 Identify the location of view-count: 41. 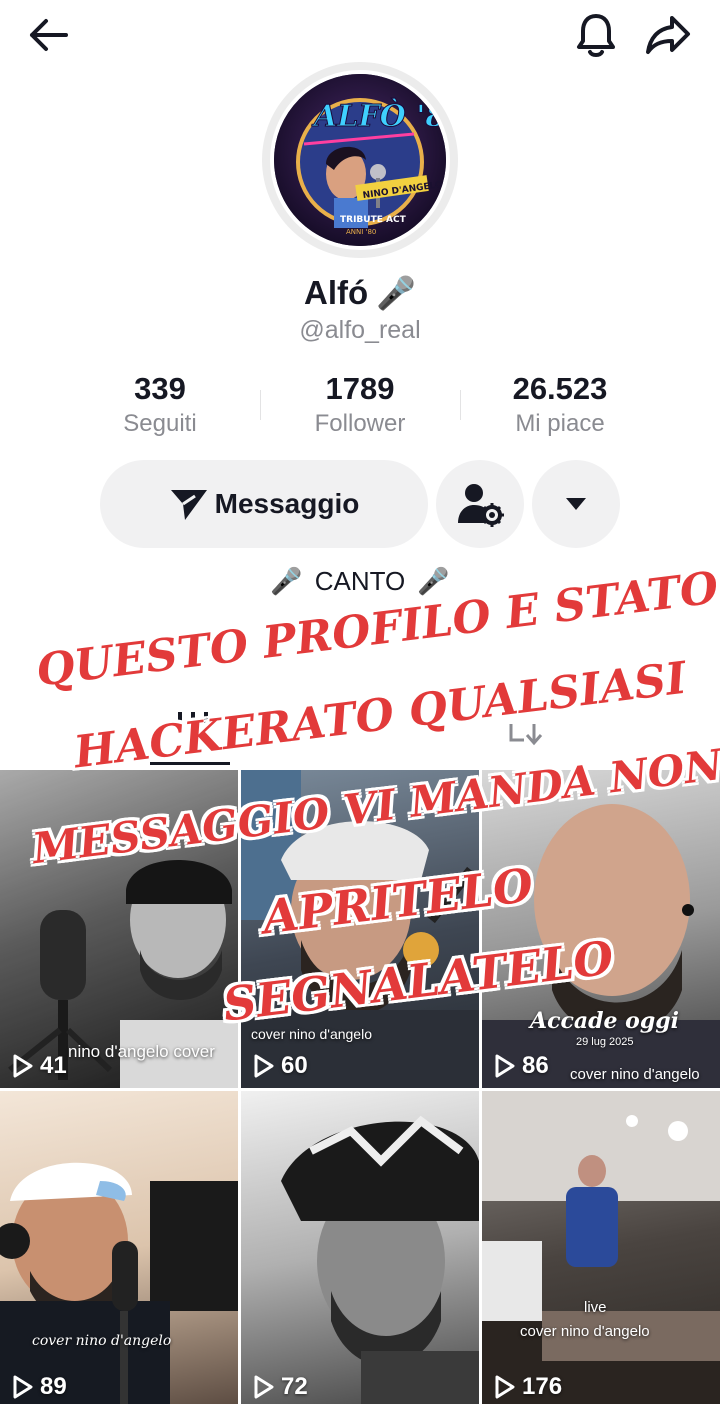
(39, 1066).